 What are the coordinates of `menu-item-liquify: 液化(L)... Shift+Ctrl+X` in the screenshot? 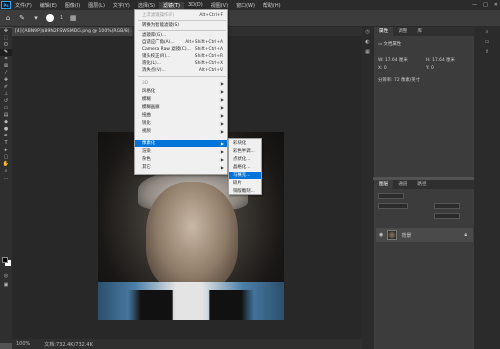 It's located at (181, 63).